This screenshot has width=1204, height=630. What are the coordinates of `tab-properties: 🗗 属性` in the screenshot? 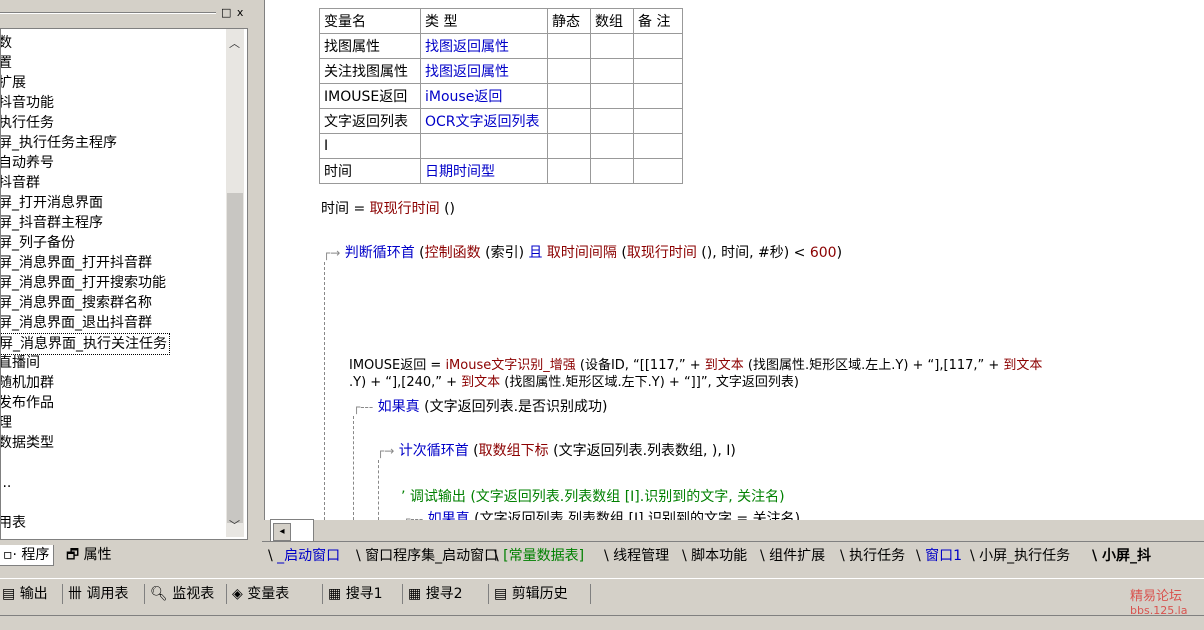 It's located at (89, 555).